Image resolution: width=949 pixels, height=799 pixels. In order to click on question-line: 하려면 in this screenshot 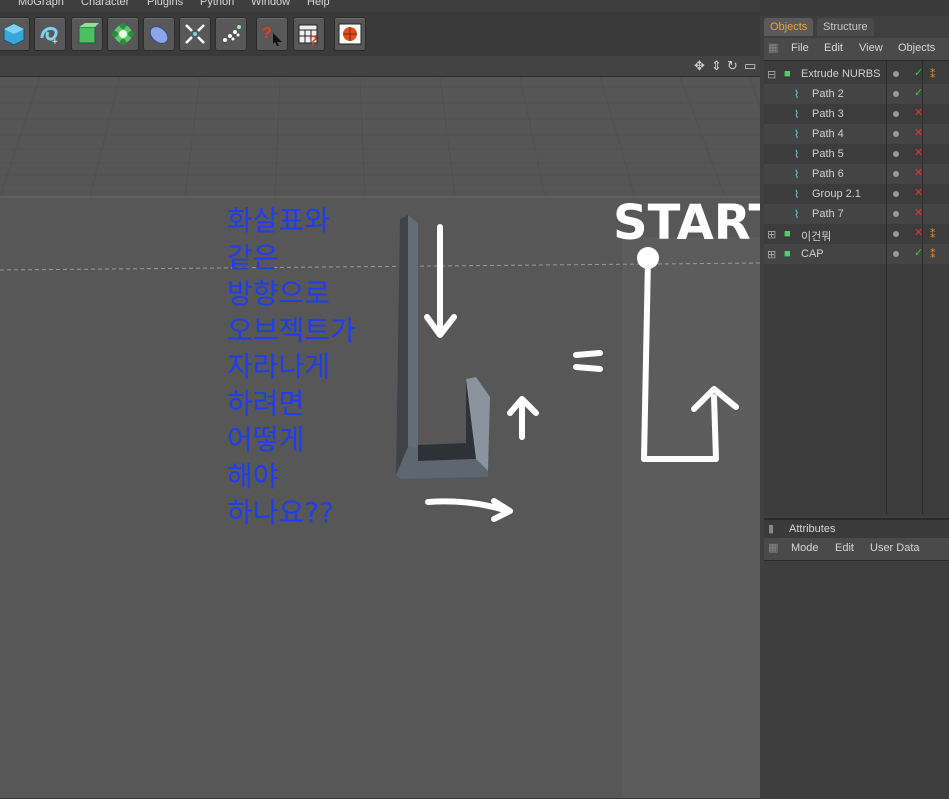, I will do `click(266, 403)`.